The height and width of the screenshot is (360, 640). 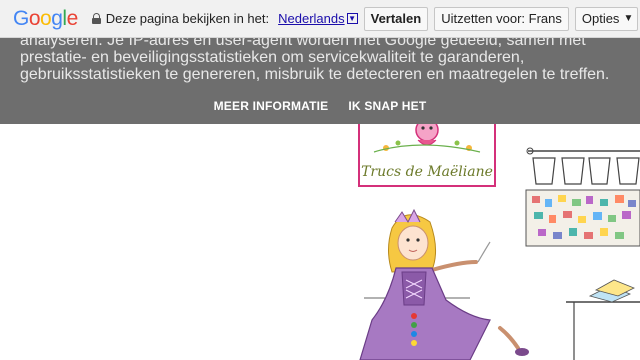 I want to click on dropdown-caret-icon: ▼, so click(x=352, y=18).